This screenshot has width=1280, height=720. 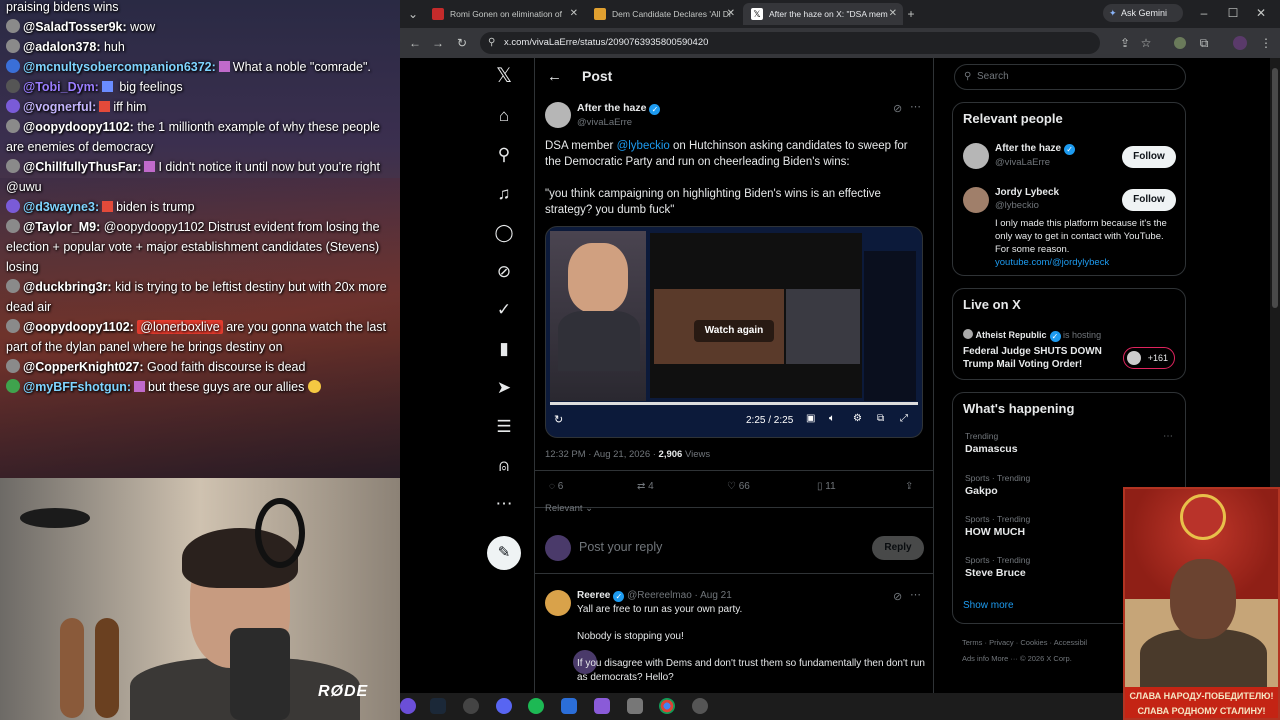 I want to click on trend-item: Sports · Trending Gakpo, so click(x=997, y=485).